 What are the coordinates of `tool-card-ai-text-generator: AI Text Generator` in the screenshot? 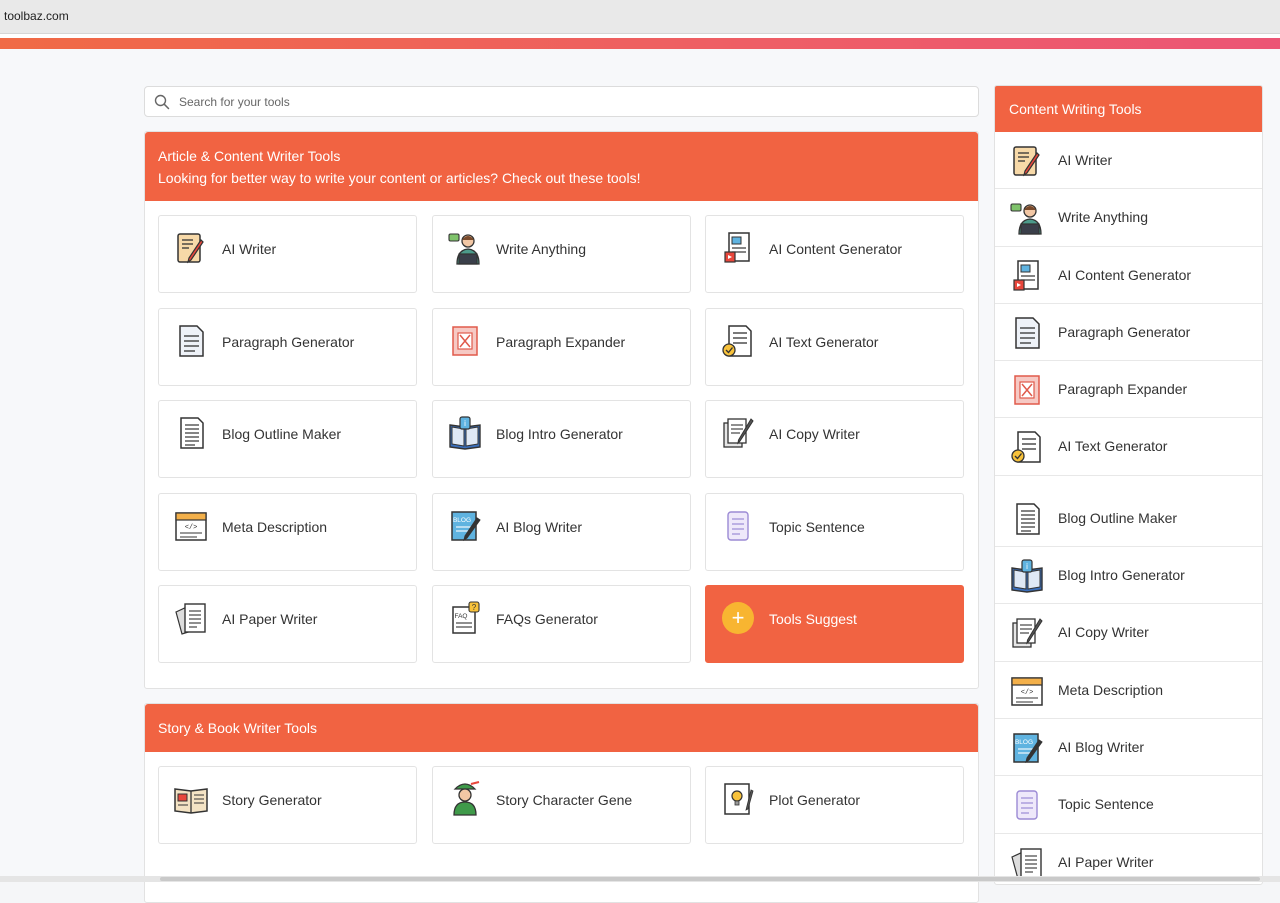 It's located at (834, 346).